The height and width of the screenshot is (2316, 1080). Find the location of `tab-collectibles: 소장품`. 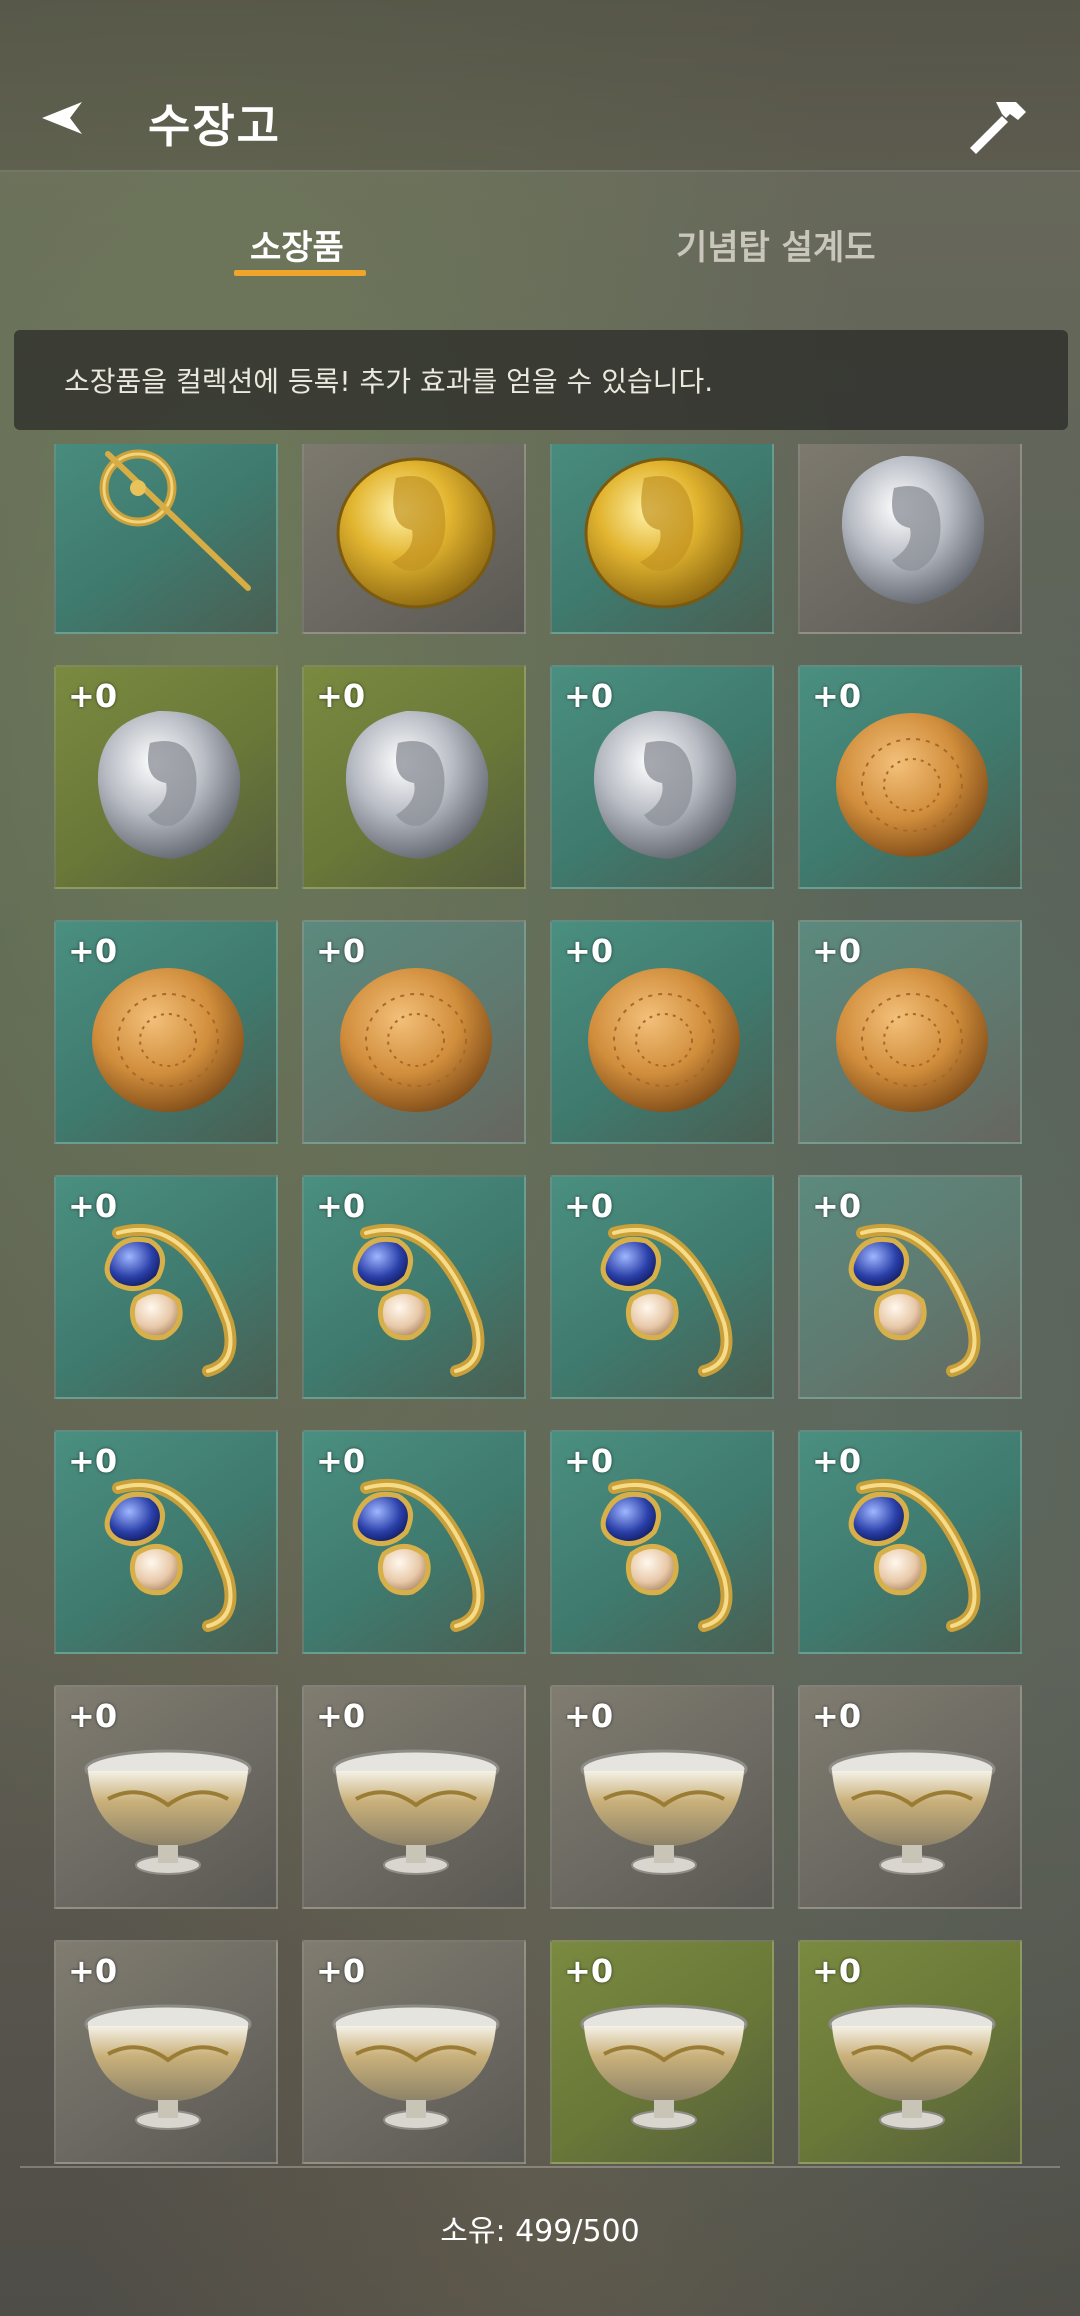

tab-collectibles: 소장품 is located at coordinates (297, 244).